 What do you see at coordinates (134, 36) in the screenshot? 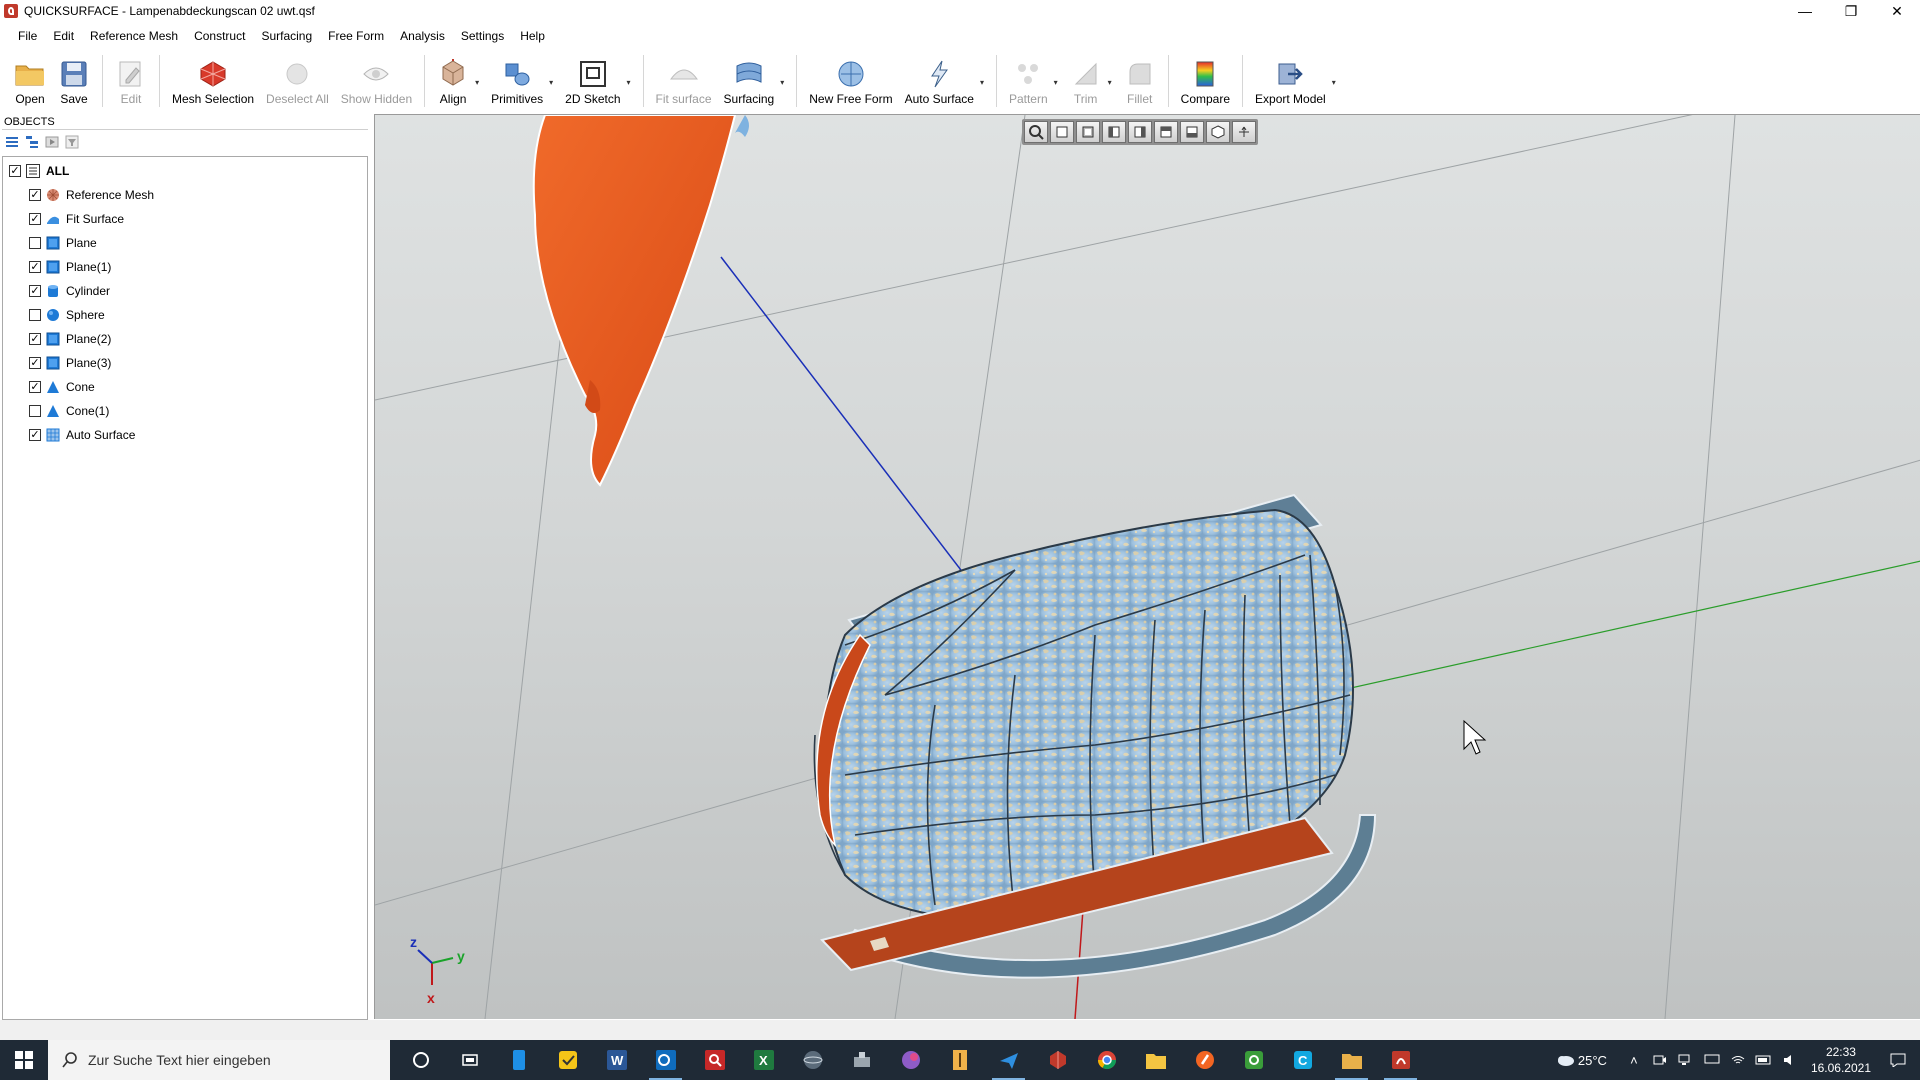
I see `menu-reference-mesh: Reference Mesh` at bounding box center [134, 36].